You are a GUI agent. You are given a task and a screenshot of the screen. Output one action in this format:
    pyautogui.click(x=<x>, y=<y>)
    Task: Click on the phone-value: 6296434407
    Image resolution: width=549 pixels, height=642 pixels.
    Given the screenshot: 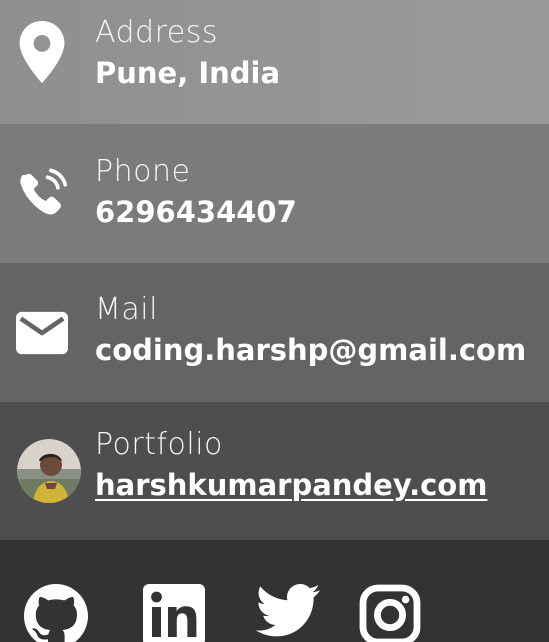 What is the action you would take?
    pyautogui.click(x=322, y=212)
    